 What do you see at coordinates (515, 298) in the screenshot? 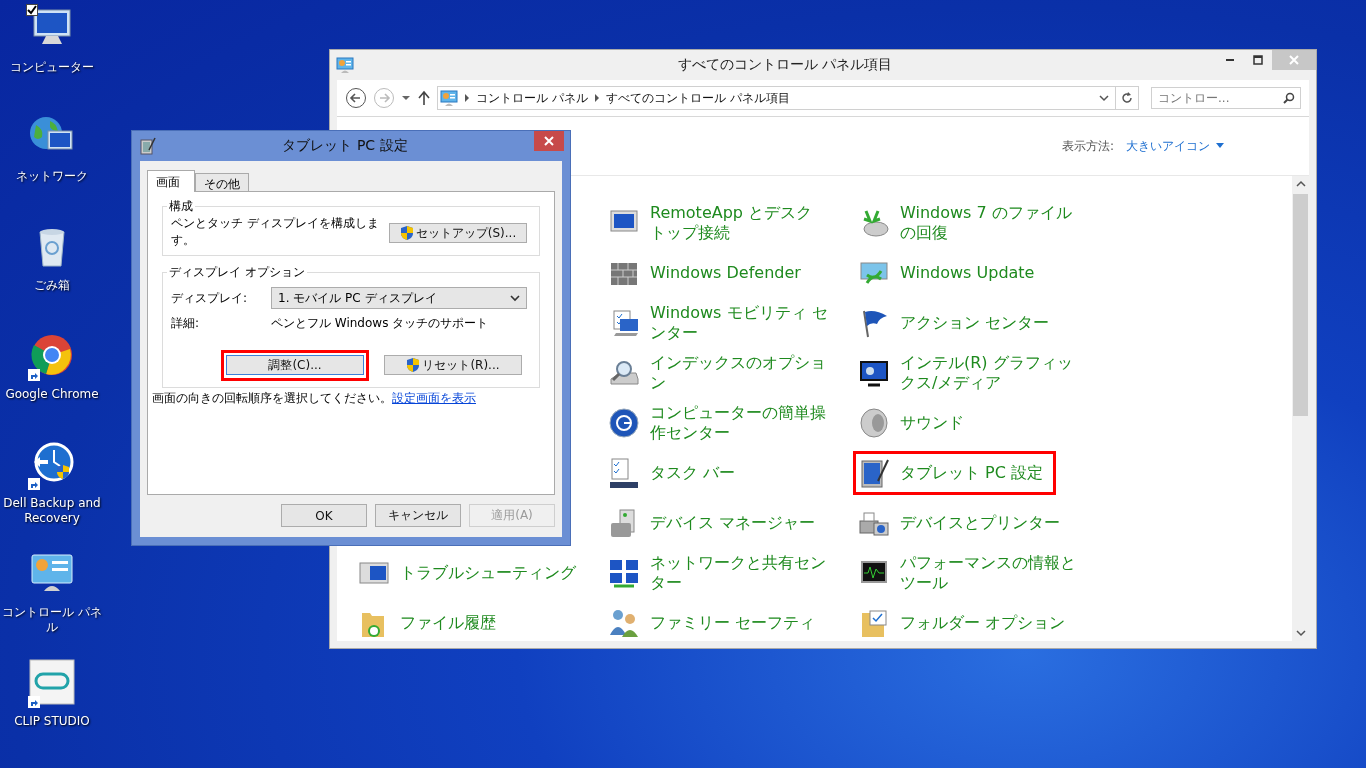
I see `chevron-down-icon` at bounding box center [515, 298].